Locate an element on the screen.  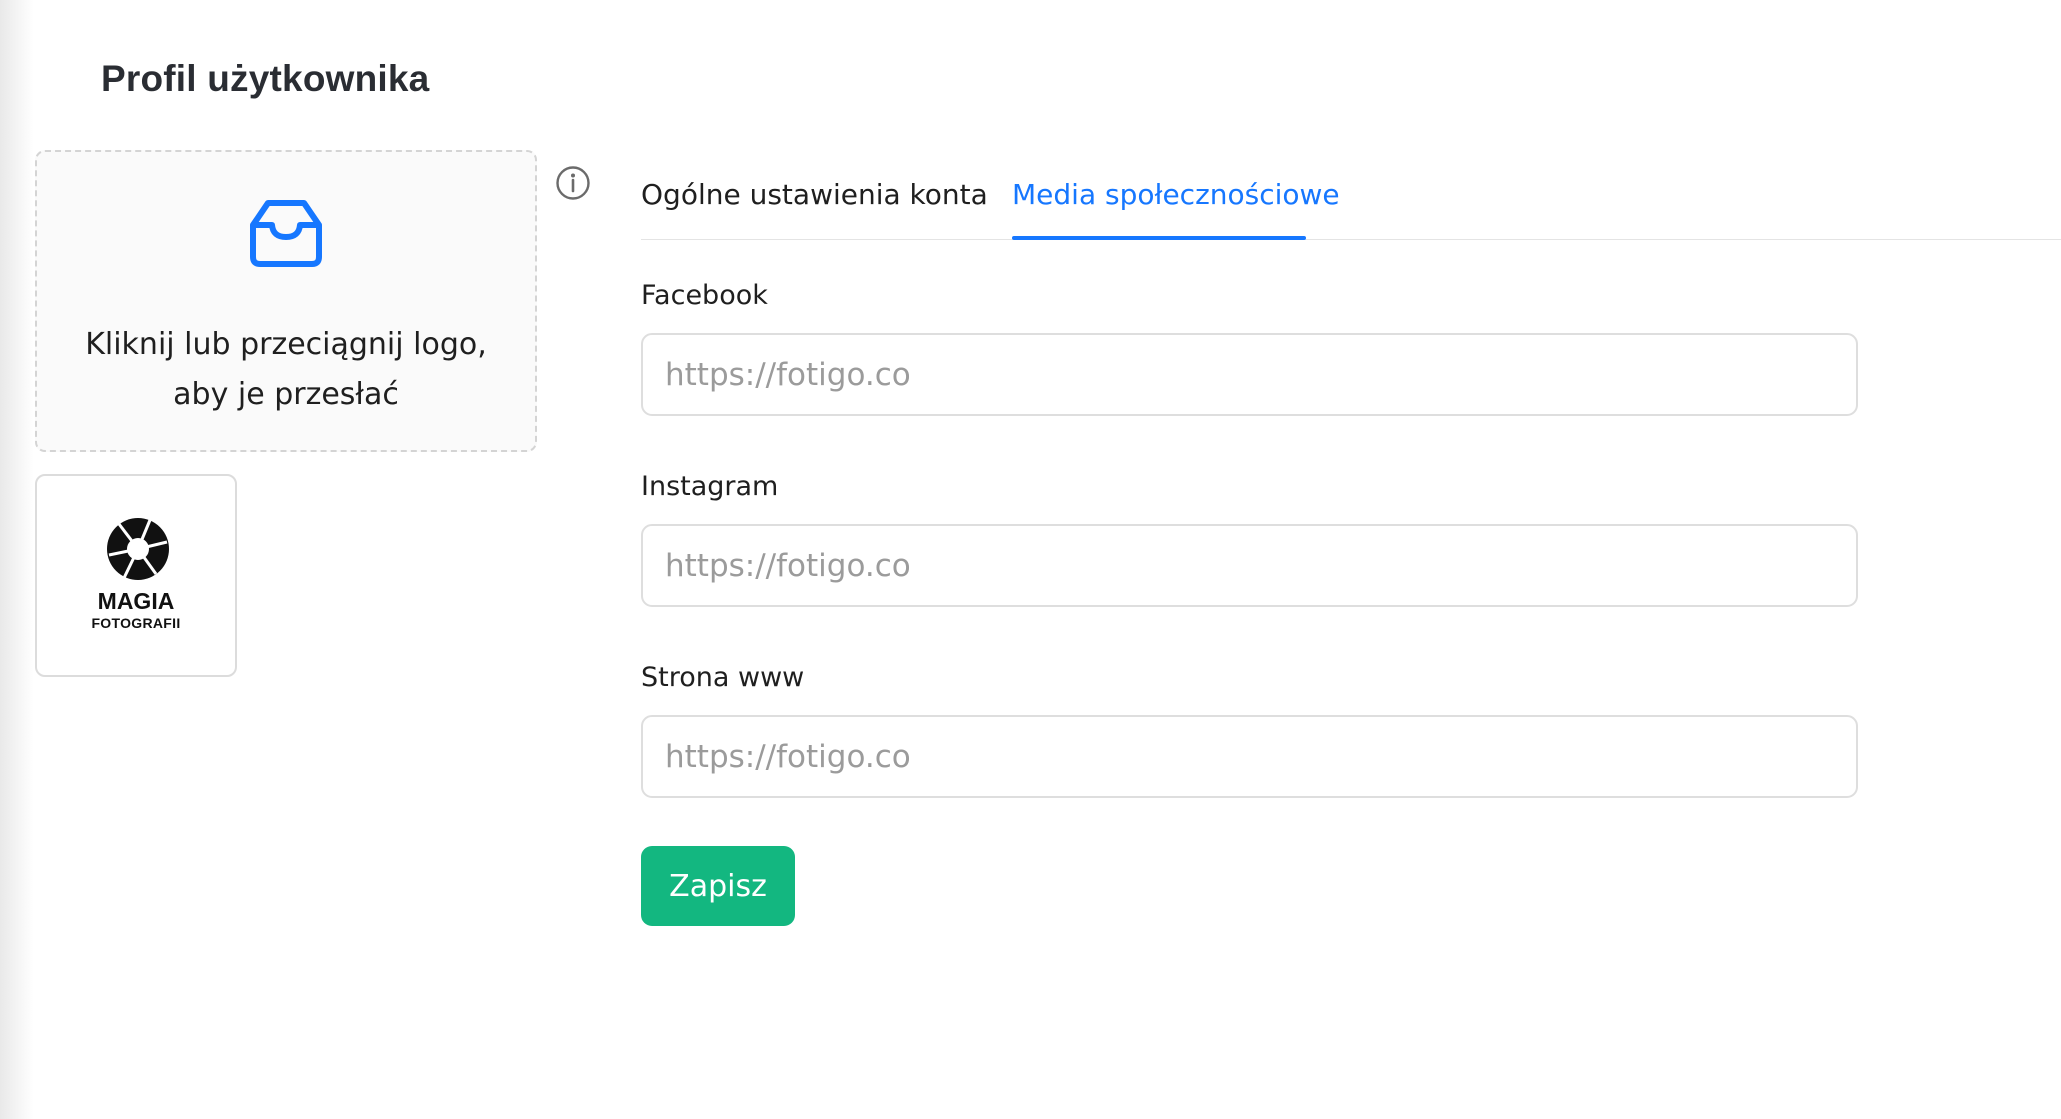
sidebar-edge is located at coordinates (17, 559).